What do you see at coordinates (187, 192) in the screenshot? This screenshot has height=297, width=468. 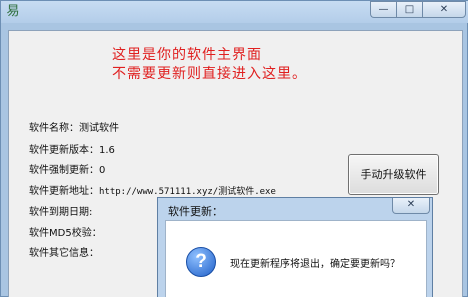 I see `update-url-value: http://www.571111.xyz/测试软件.exe` at bounding box center [187, 192].